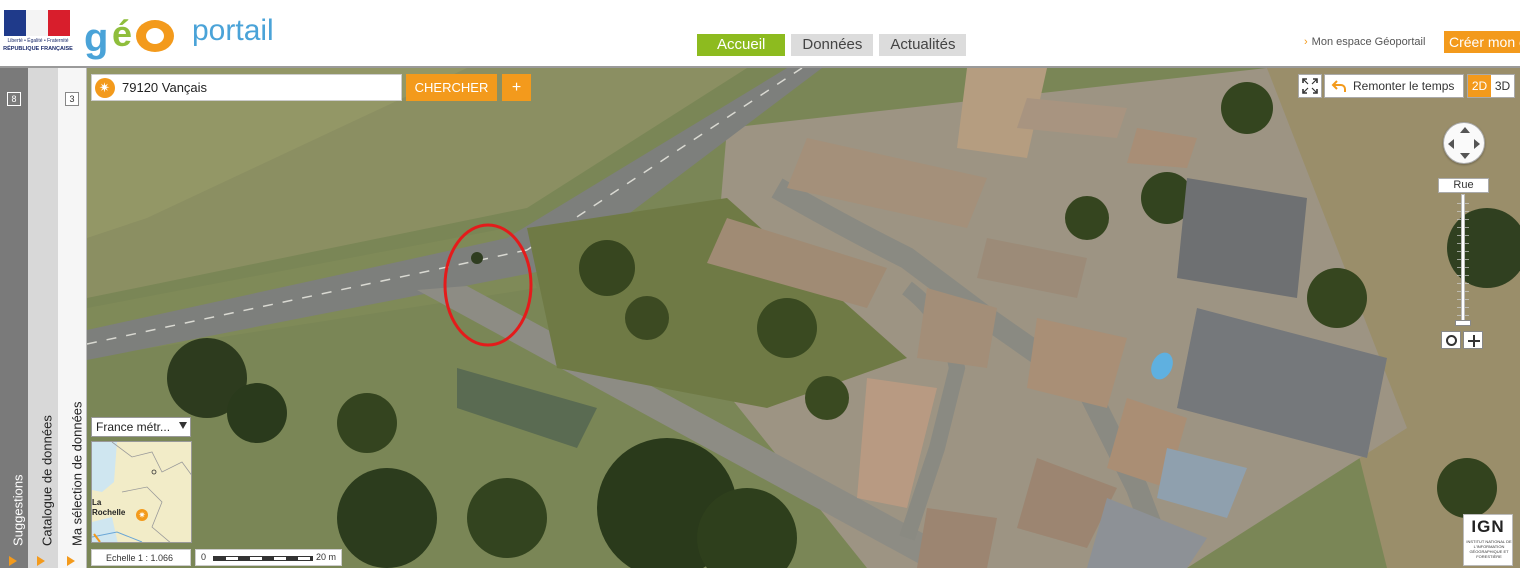  What do you see at coordinates (77, 473) in the screenshot?
I see `selection-label: Ma sélection de données` at bounding box center [77, 473].